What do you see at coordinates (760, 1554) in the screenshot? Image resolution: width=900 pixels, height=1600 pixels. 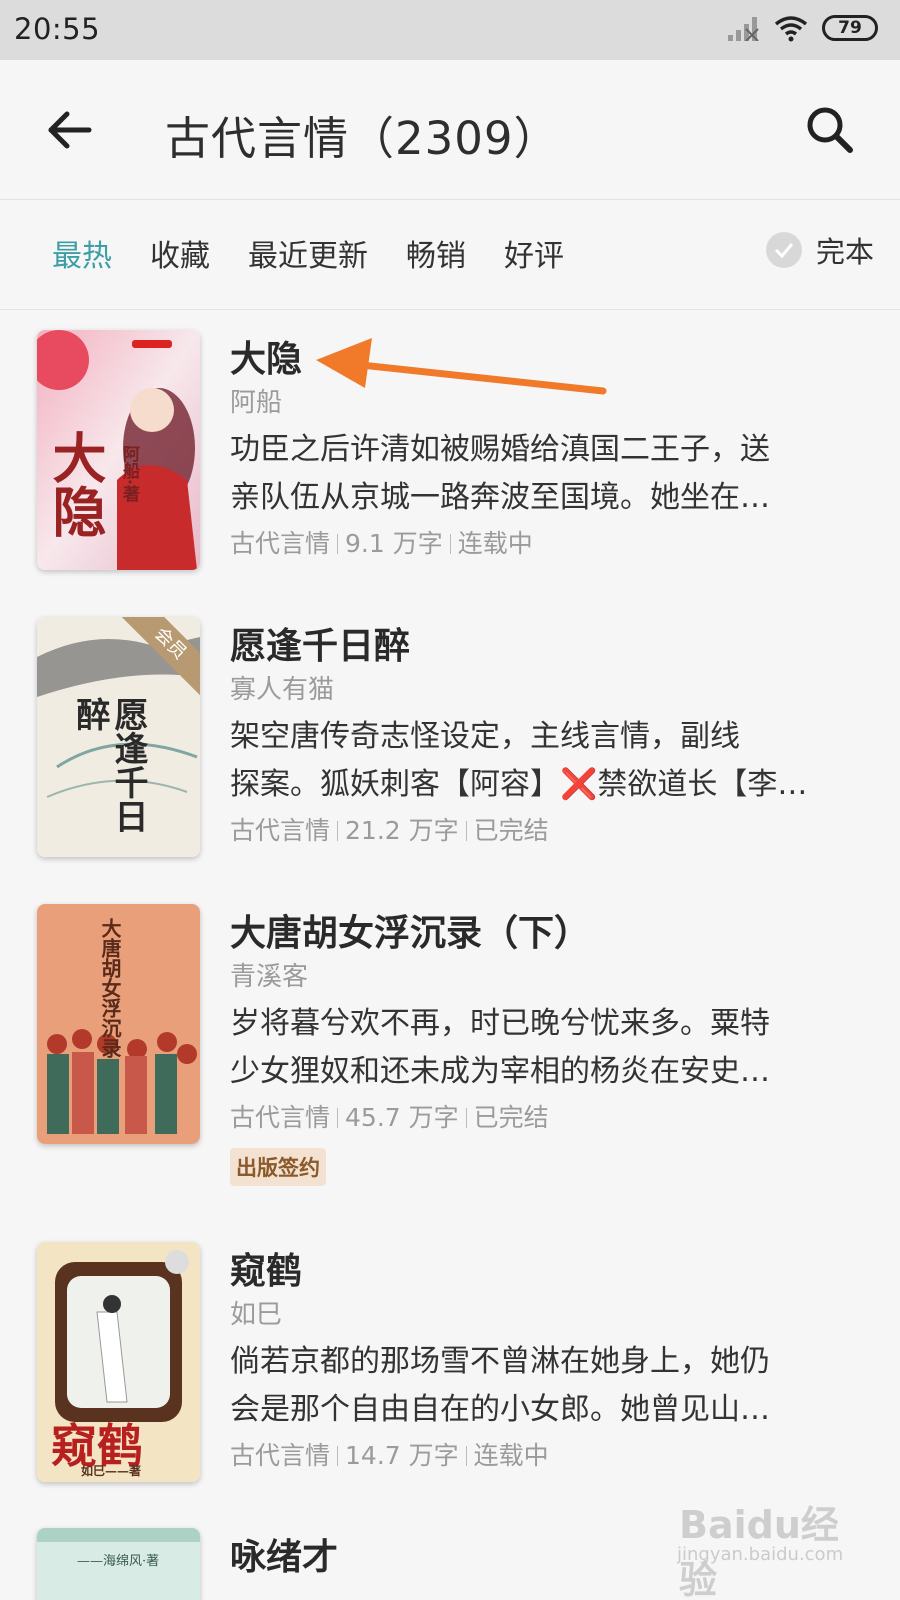 I see `watermark-url: jingyan.baidu.com` at bounding box center [760, 1554].